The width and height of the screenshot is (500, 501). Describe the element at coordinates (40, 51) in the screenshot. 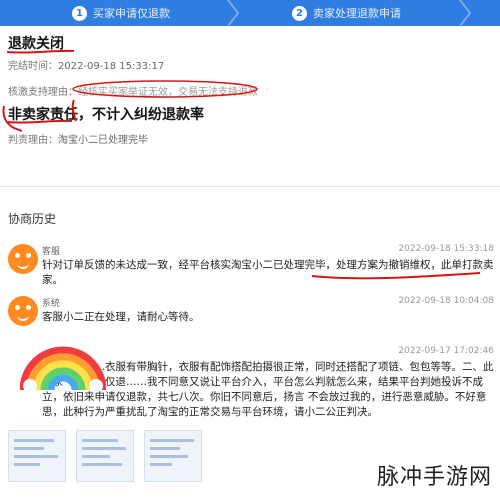

I see `status-underline-mark` at that location.